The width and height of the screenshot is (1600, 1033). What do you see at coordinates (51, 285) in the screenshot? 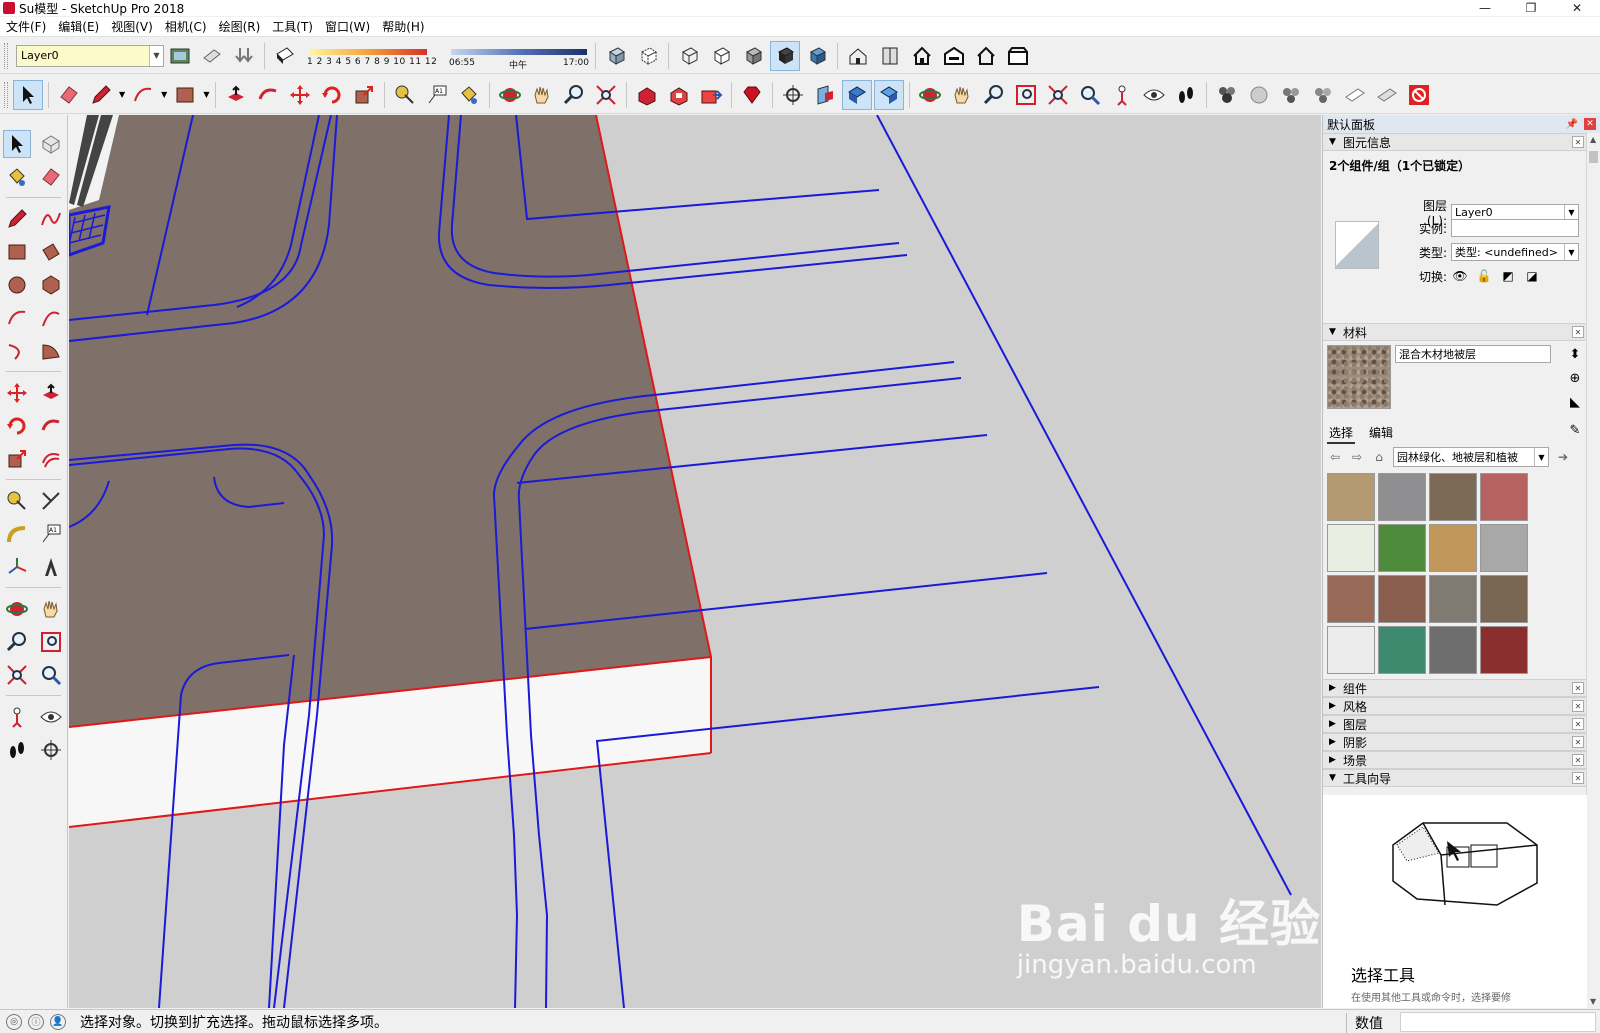
I see `polygon-tool-button` at bounding box center [51, 285].